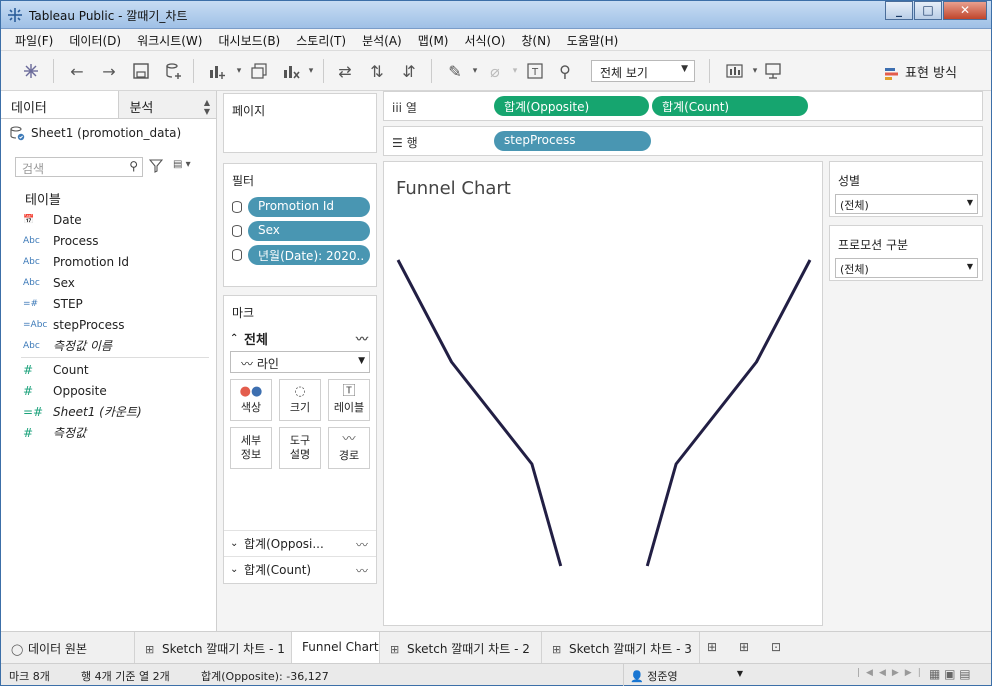 The image size is (992, 686). I want to click on new-story-tab-icon: ⊡, so click(780, 648).